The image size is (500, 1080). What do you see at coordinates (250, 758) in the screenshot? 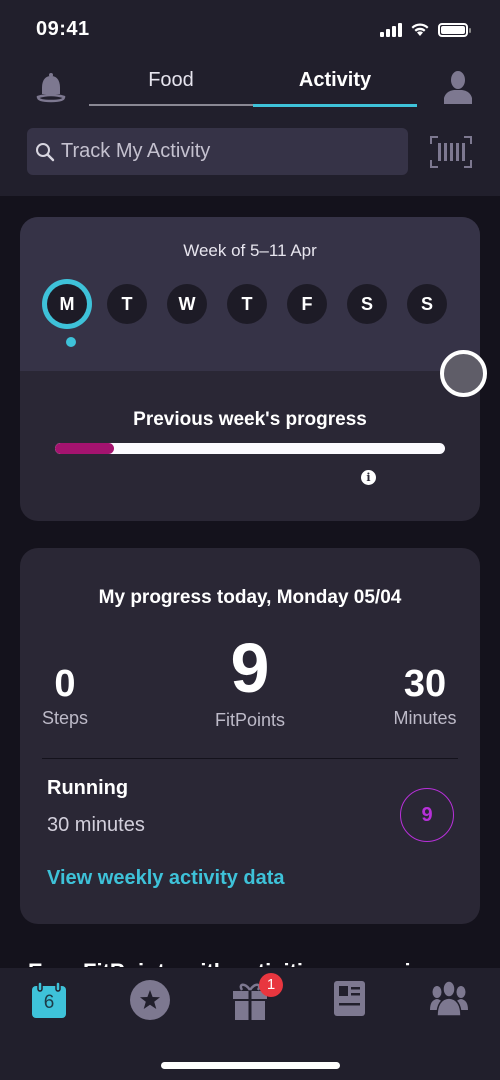
I see `divider` at bounding box center [250, 758].